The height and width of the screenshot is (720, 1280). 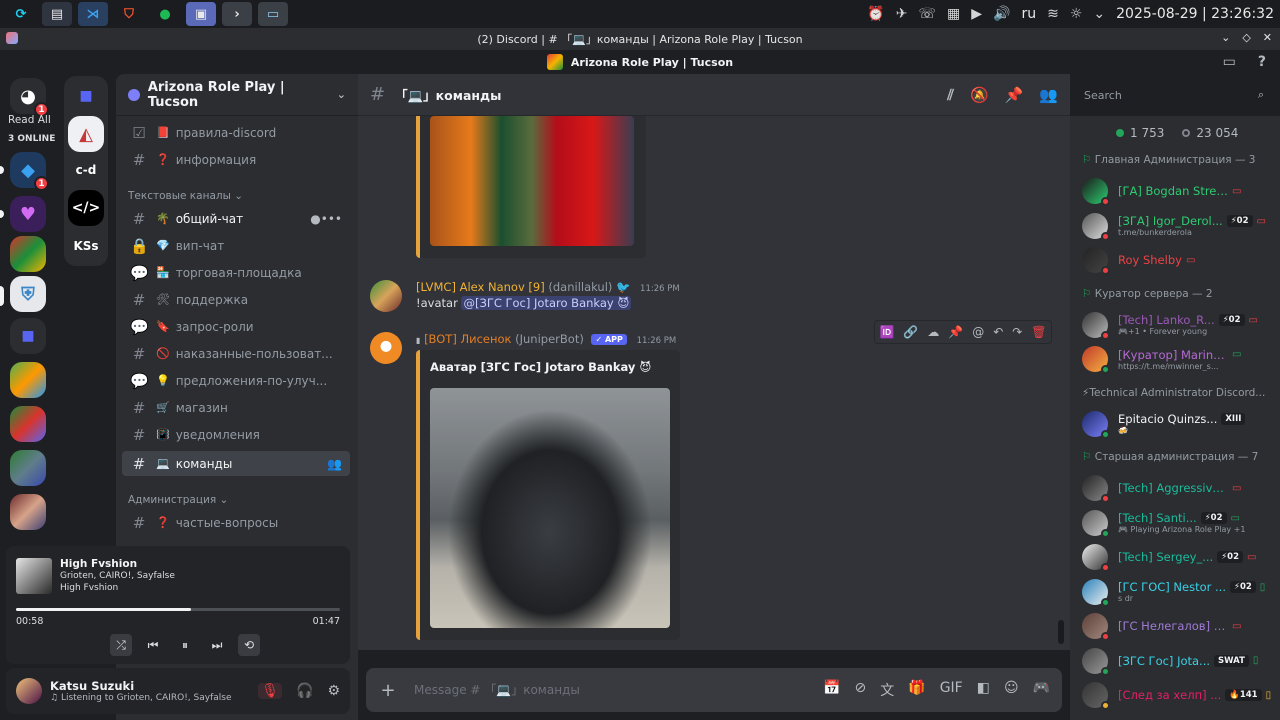 What do you see at coordinates (326, 219) in the screenshot?
I see `more-icon: ●•••` at bounding box center [326, 219].